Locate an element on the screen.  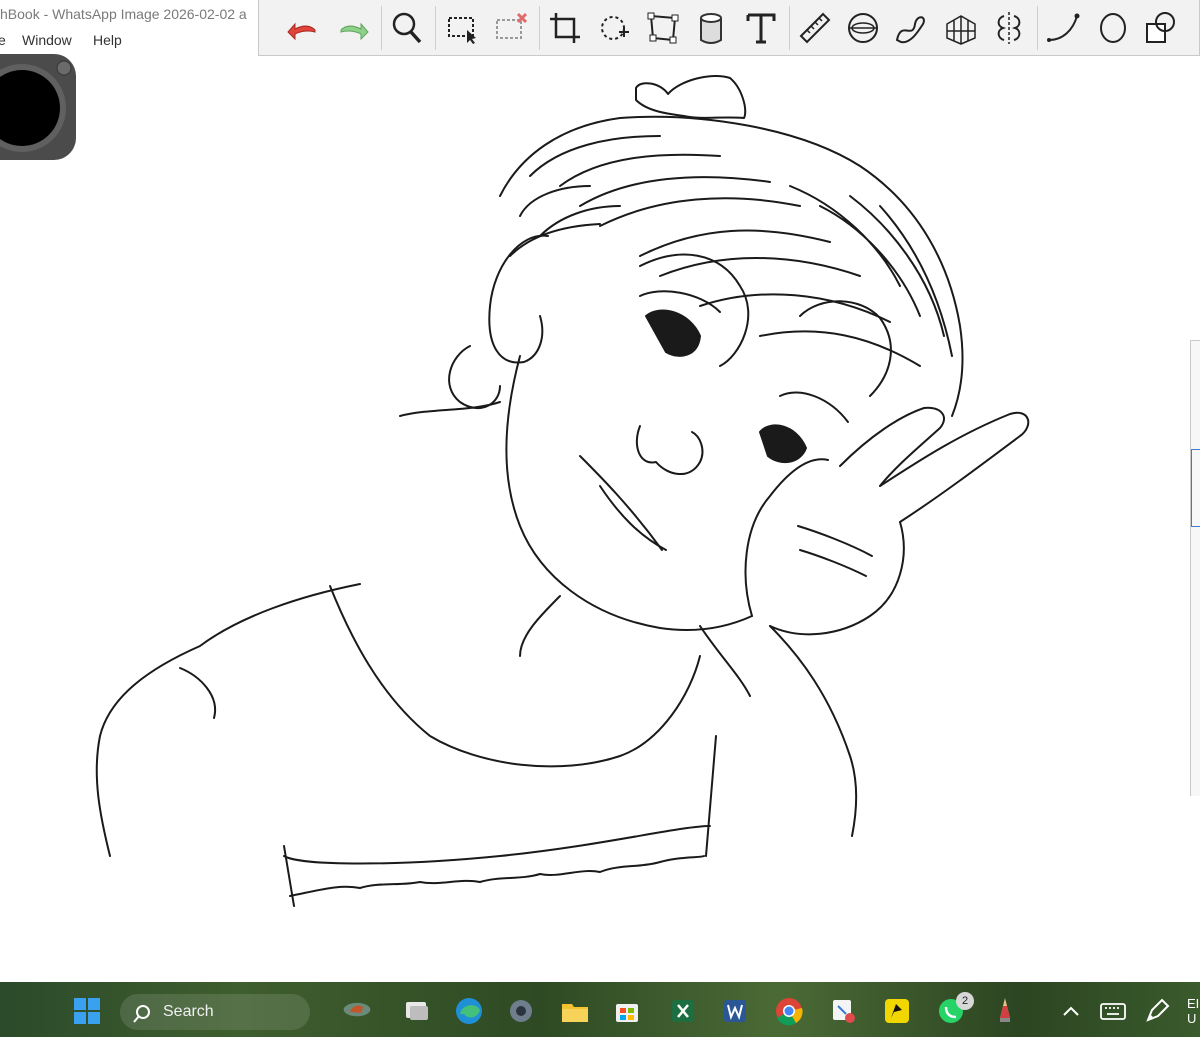
curve-icon is located at coordinates (1063, 28).